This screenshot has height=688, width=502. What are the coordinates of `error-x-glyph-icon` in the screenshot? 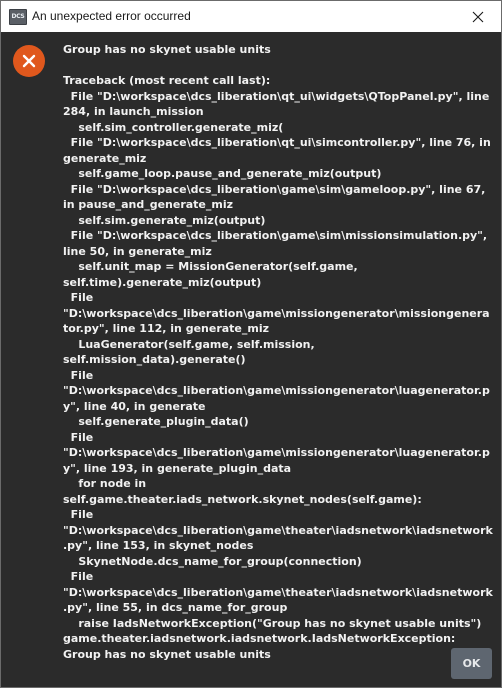 It's located at (29, 61).